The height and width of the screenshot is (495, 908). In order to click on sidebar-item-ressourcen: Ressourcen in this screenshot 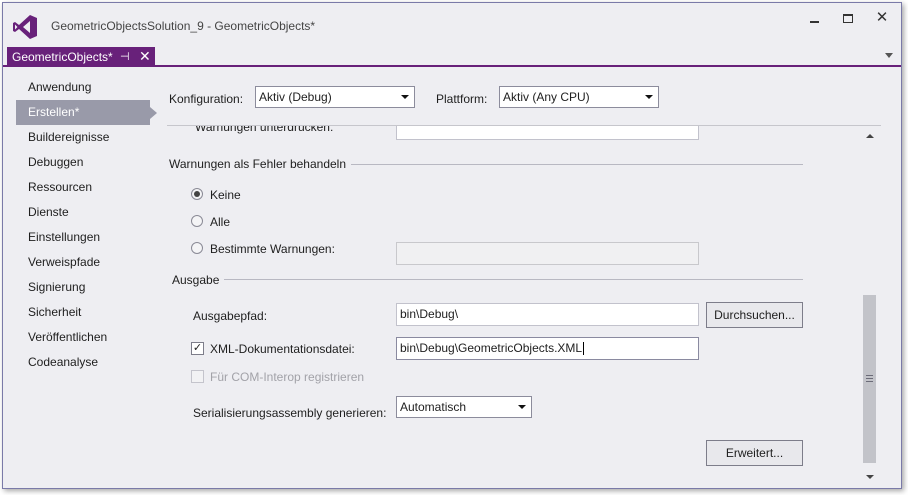, I will do `click(83, 187)`.